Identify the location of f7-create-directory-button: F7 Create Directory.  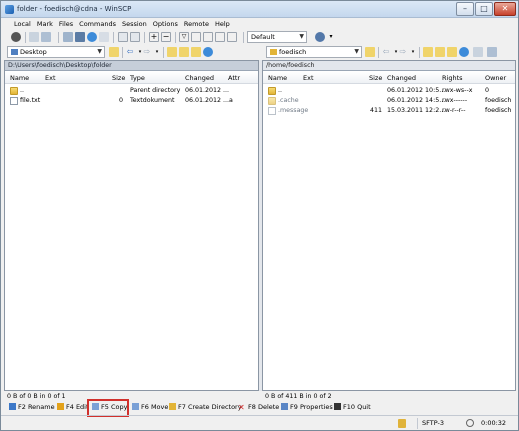
(205, 407).